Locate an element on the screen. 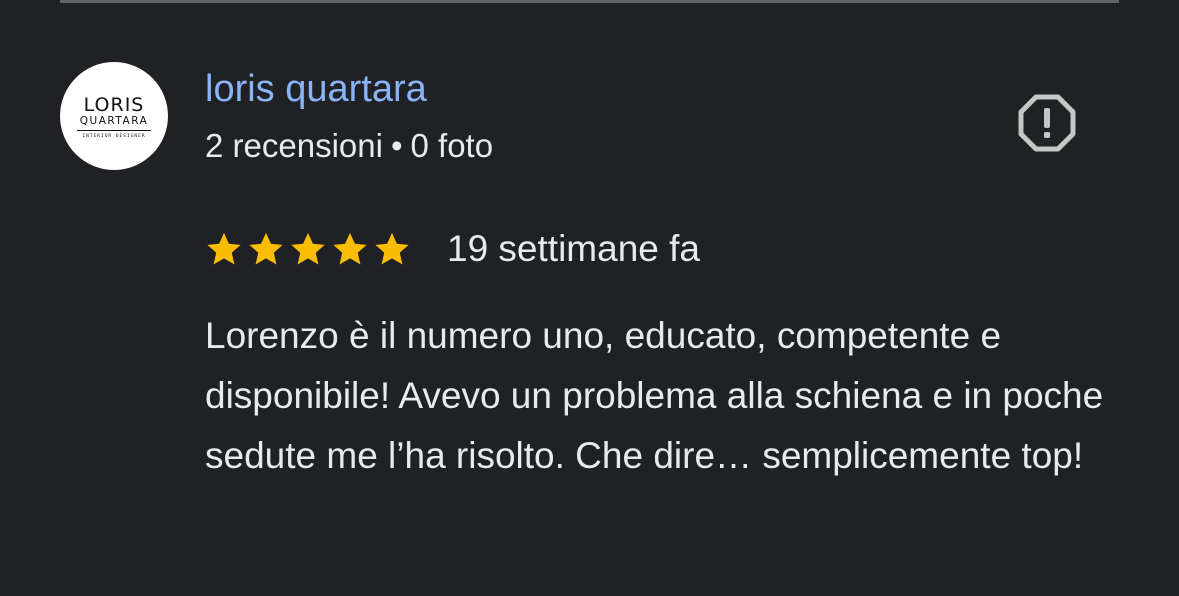 The width and height of the screenshot is (1179, 596). reviewer-meta: 2 recensioni • 0 foto is located at coordinates (349, 146).